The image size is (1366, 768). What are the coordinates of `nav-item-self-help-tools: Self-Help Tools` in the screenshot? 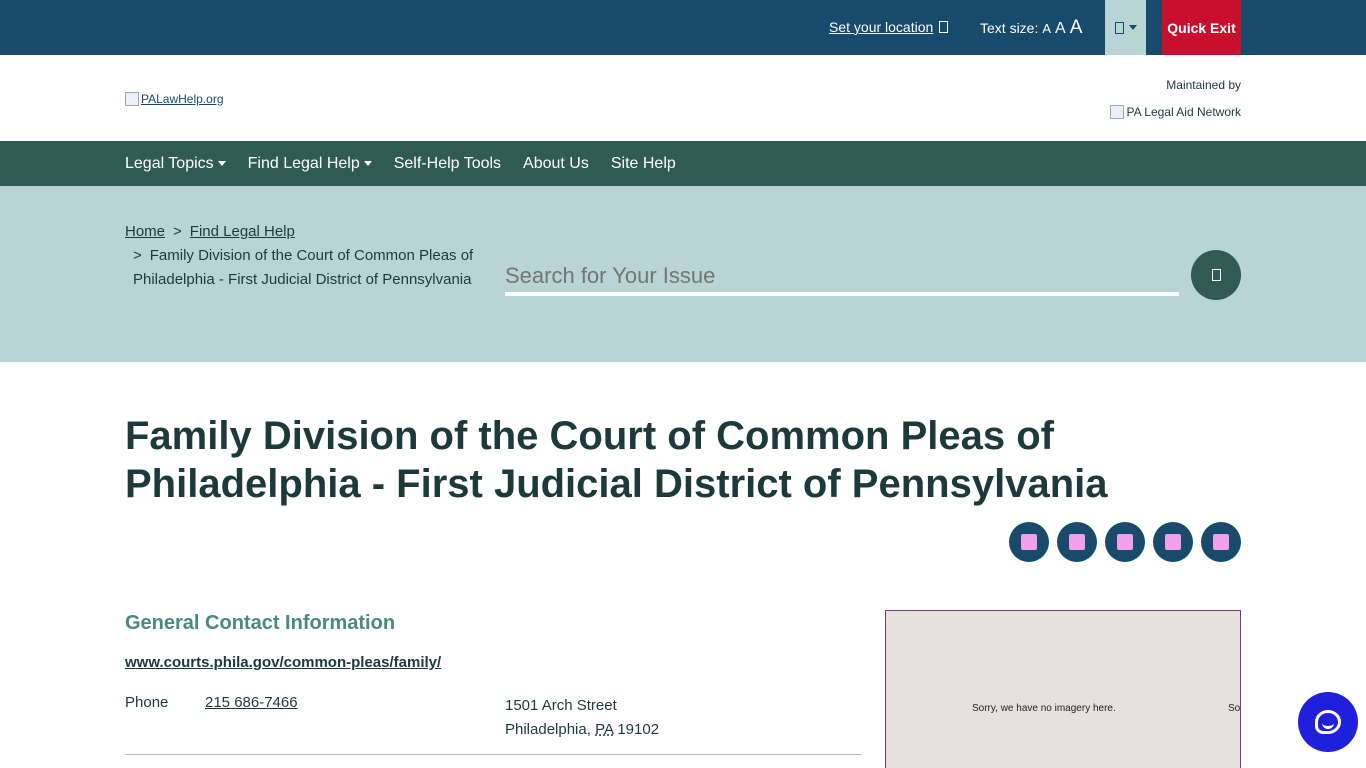 It's located at (447, 164).